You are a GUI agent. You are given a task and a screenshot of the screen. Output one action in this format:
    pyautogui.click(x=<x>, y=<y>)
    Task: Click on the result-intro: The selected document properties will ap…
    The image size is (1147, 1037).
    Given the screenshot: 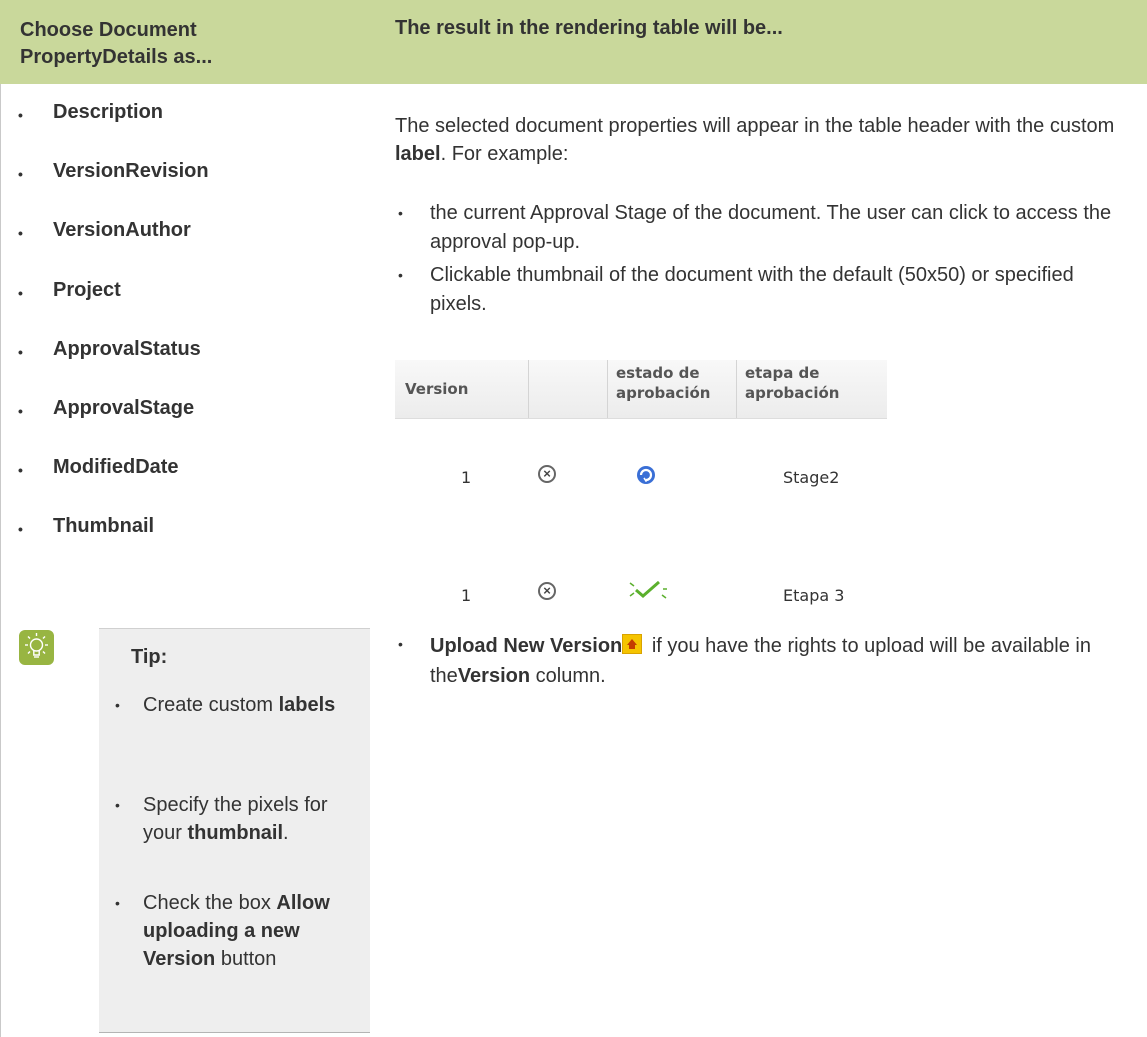 What is the action you would take?
    pyautogui.click(x=755, y=140)
    